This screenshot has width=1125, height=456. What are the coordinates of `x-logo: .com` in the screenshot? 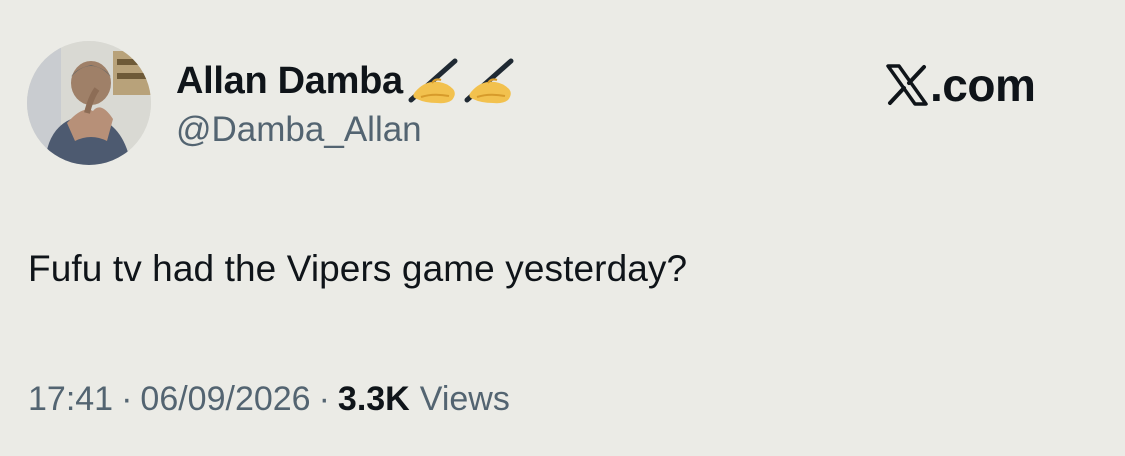 It's located at (960, 85).